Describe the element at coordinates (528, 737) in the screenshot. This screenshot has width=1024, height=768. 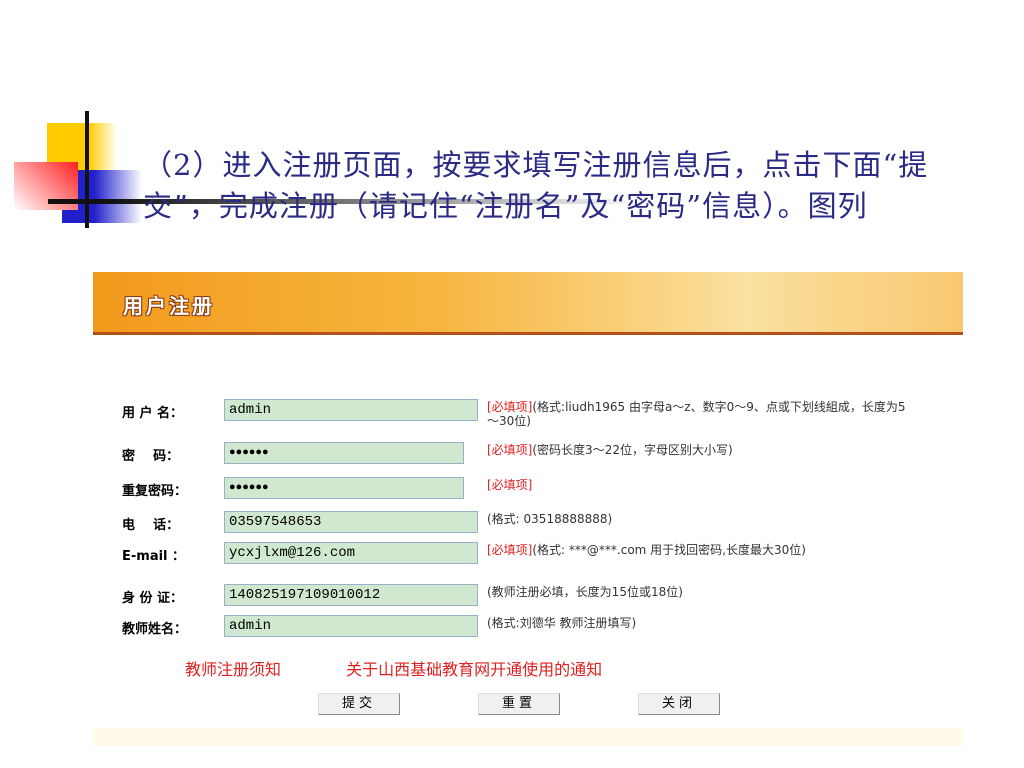
I see `footer-strip` at that location.